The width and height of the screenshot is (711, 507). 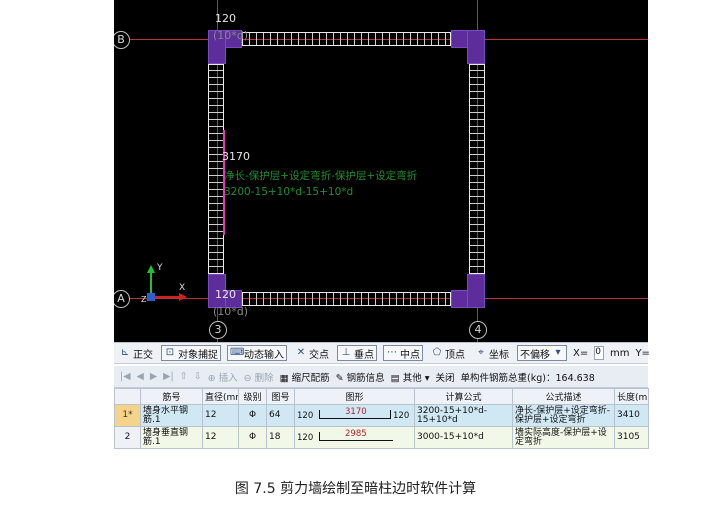 I want to click on vertex-icon: ⬠, so click(x=437, y=352).